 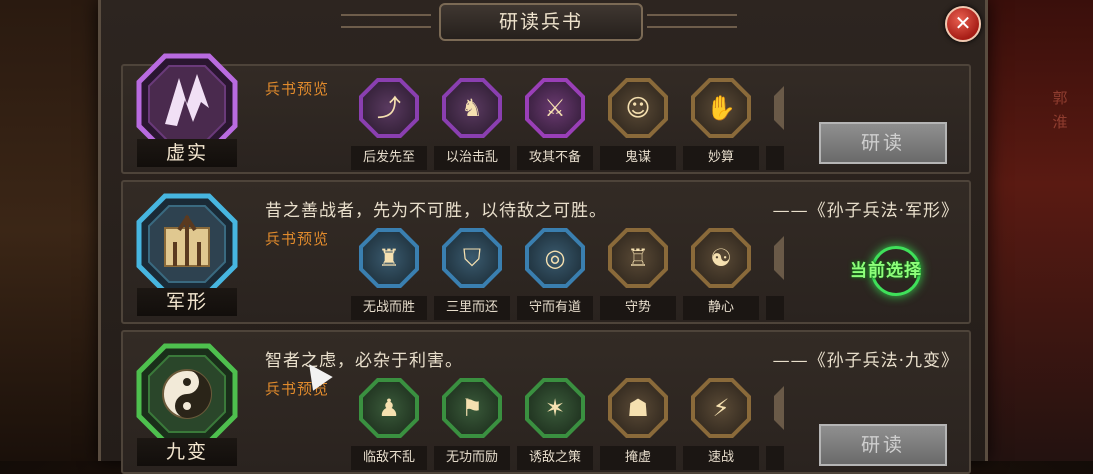 I want to click on close-icon: ✕, so click(x=963, y=23).